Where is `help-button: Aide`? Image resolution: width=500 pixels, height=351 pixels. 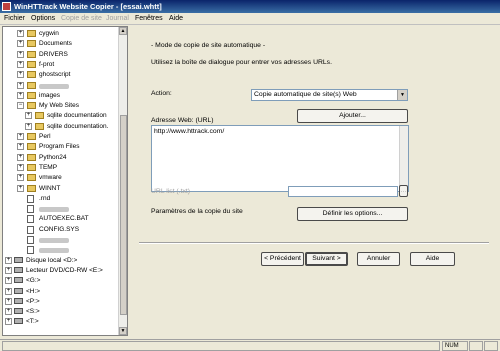 help-button: Aide is located at coordinates (432, 259).